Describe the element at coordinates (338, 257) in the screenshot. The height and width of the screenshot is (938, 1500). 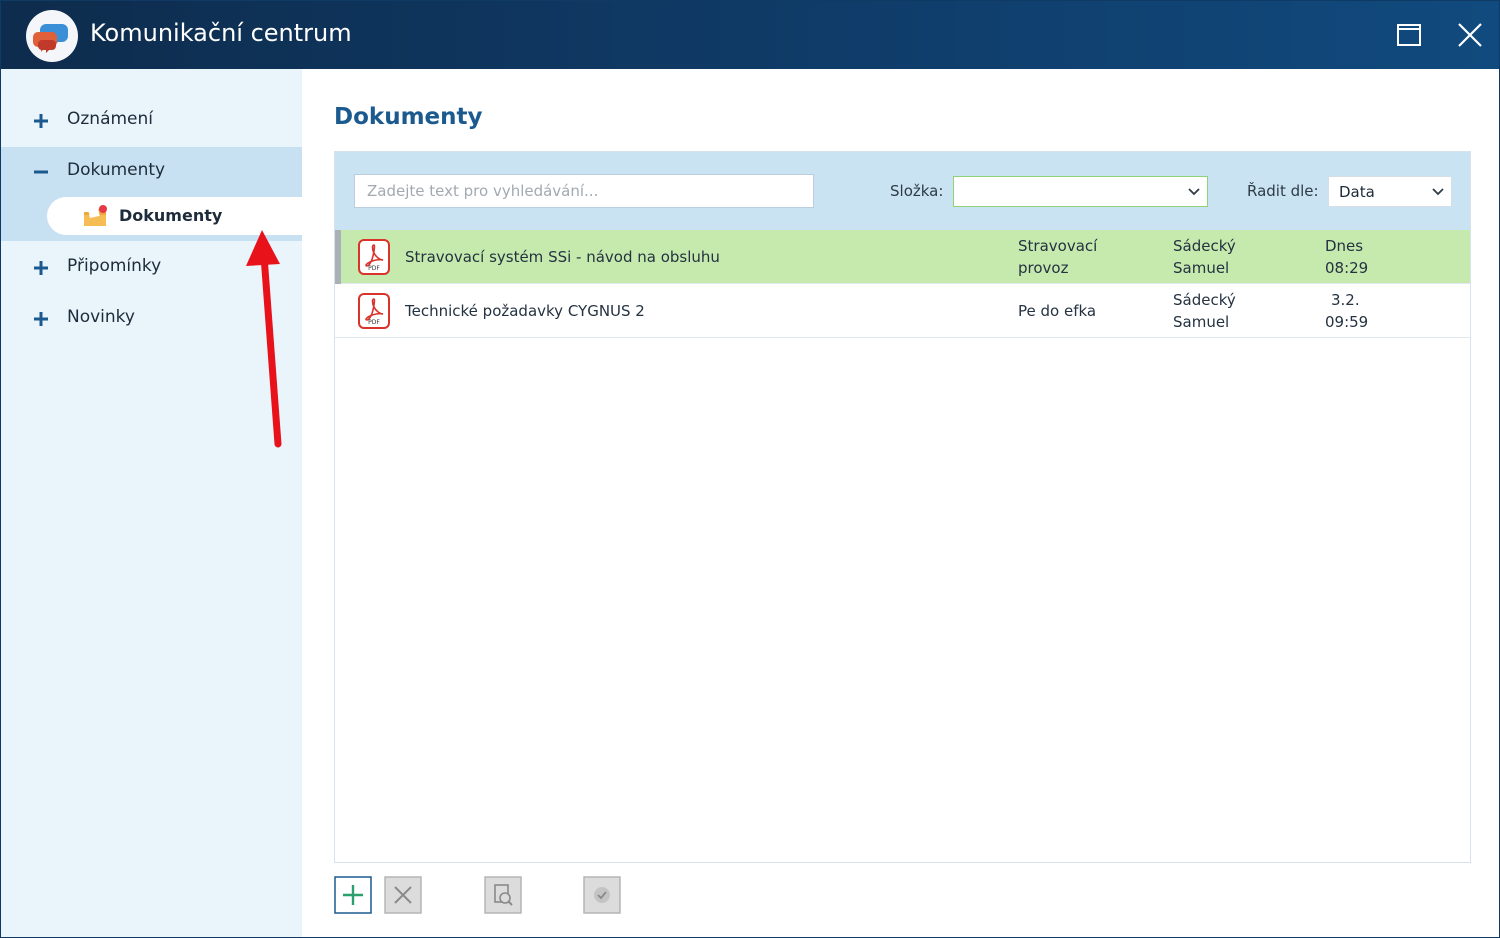
I see `selection-marker` at that location.